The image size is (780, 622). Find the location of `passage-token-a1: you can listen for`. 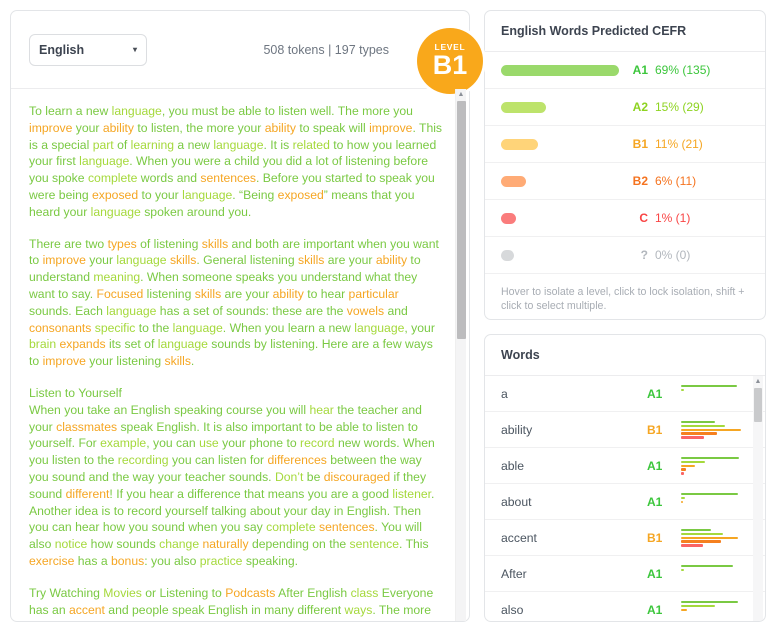

passage-token-a1: you can listen for is located at coordinates (218, 460).